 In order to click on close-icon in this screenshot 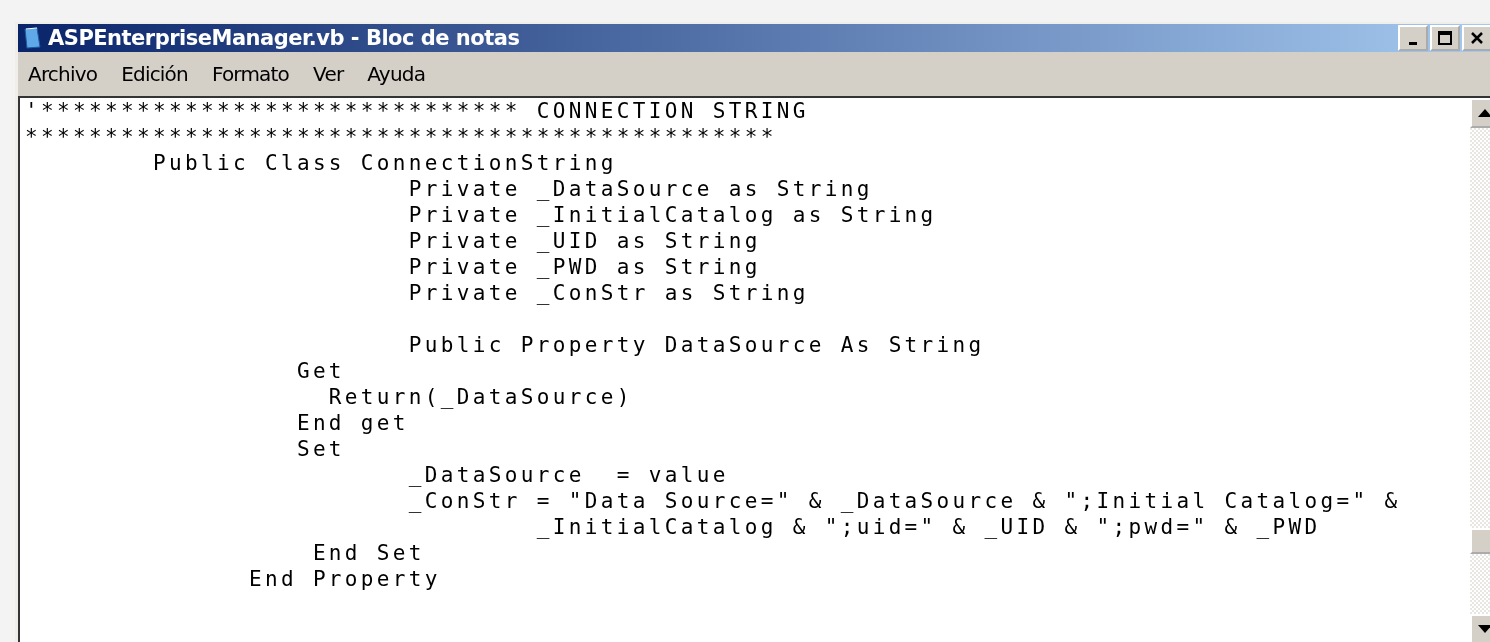, I will do `click(1477, 38)`.